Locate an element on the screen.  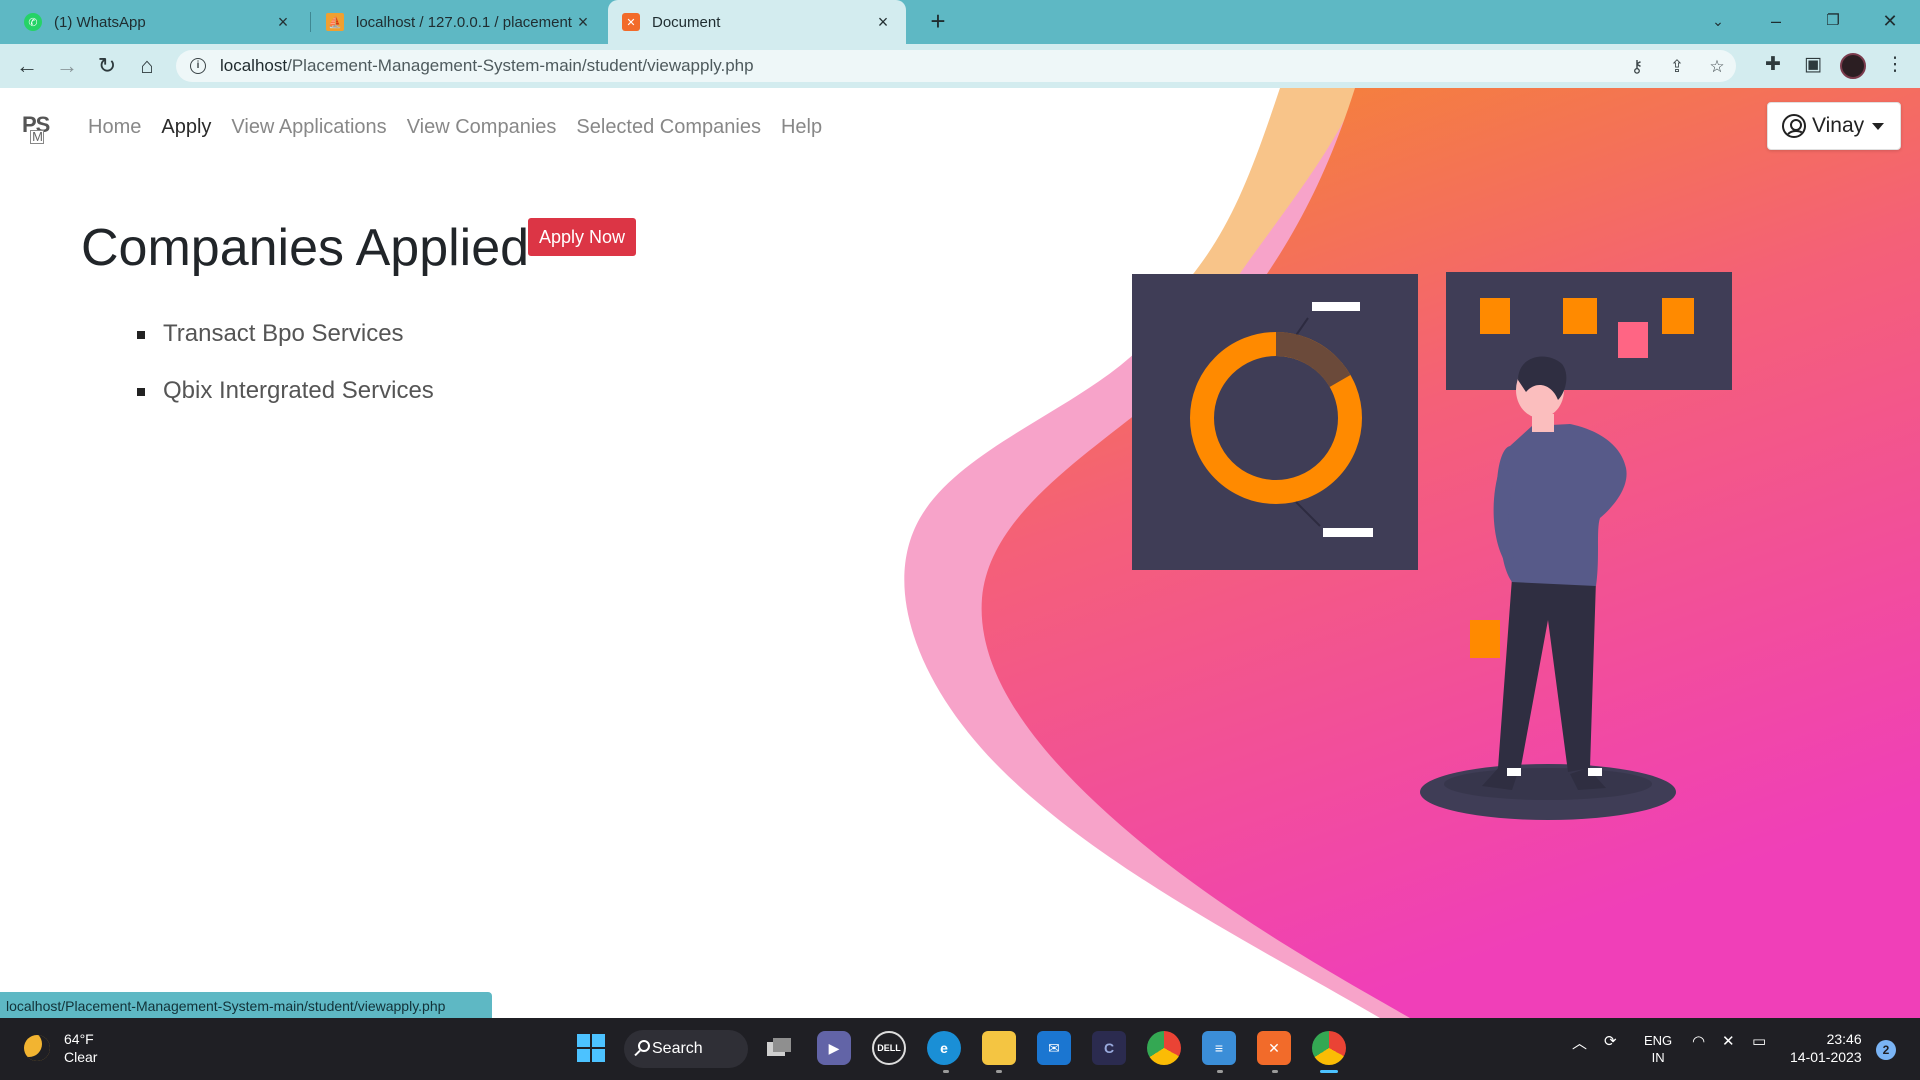
tab-phpmyadmin: ⛵ localhost / 127.0.0.1 / placement × is located at coordinates (459, 22).